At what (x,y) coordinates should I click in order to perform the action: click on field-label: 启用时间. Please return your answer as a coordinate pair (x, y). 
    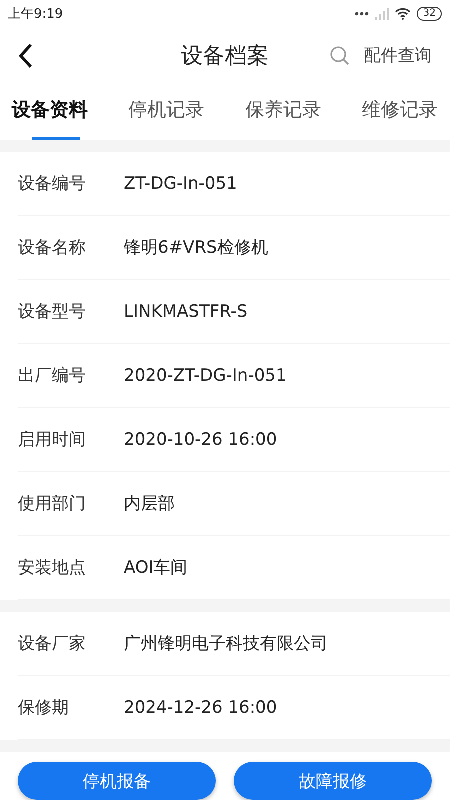
    Looking at the image, I should click on (52, 440).